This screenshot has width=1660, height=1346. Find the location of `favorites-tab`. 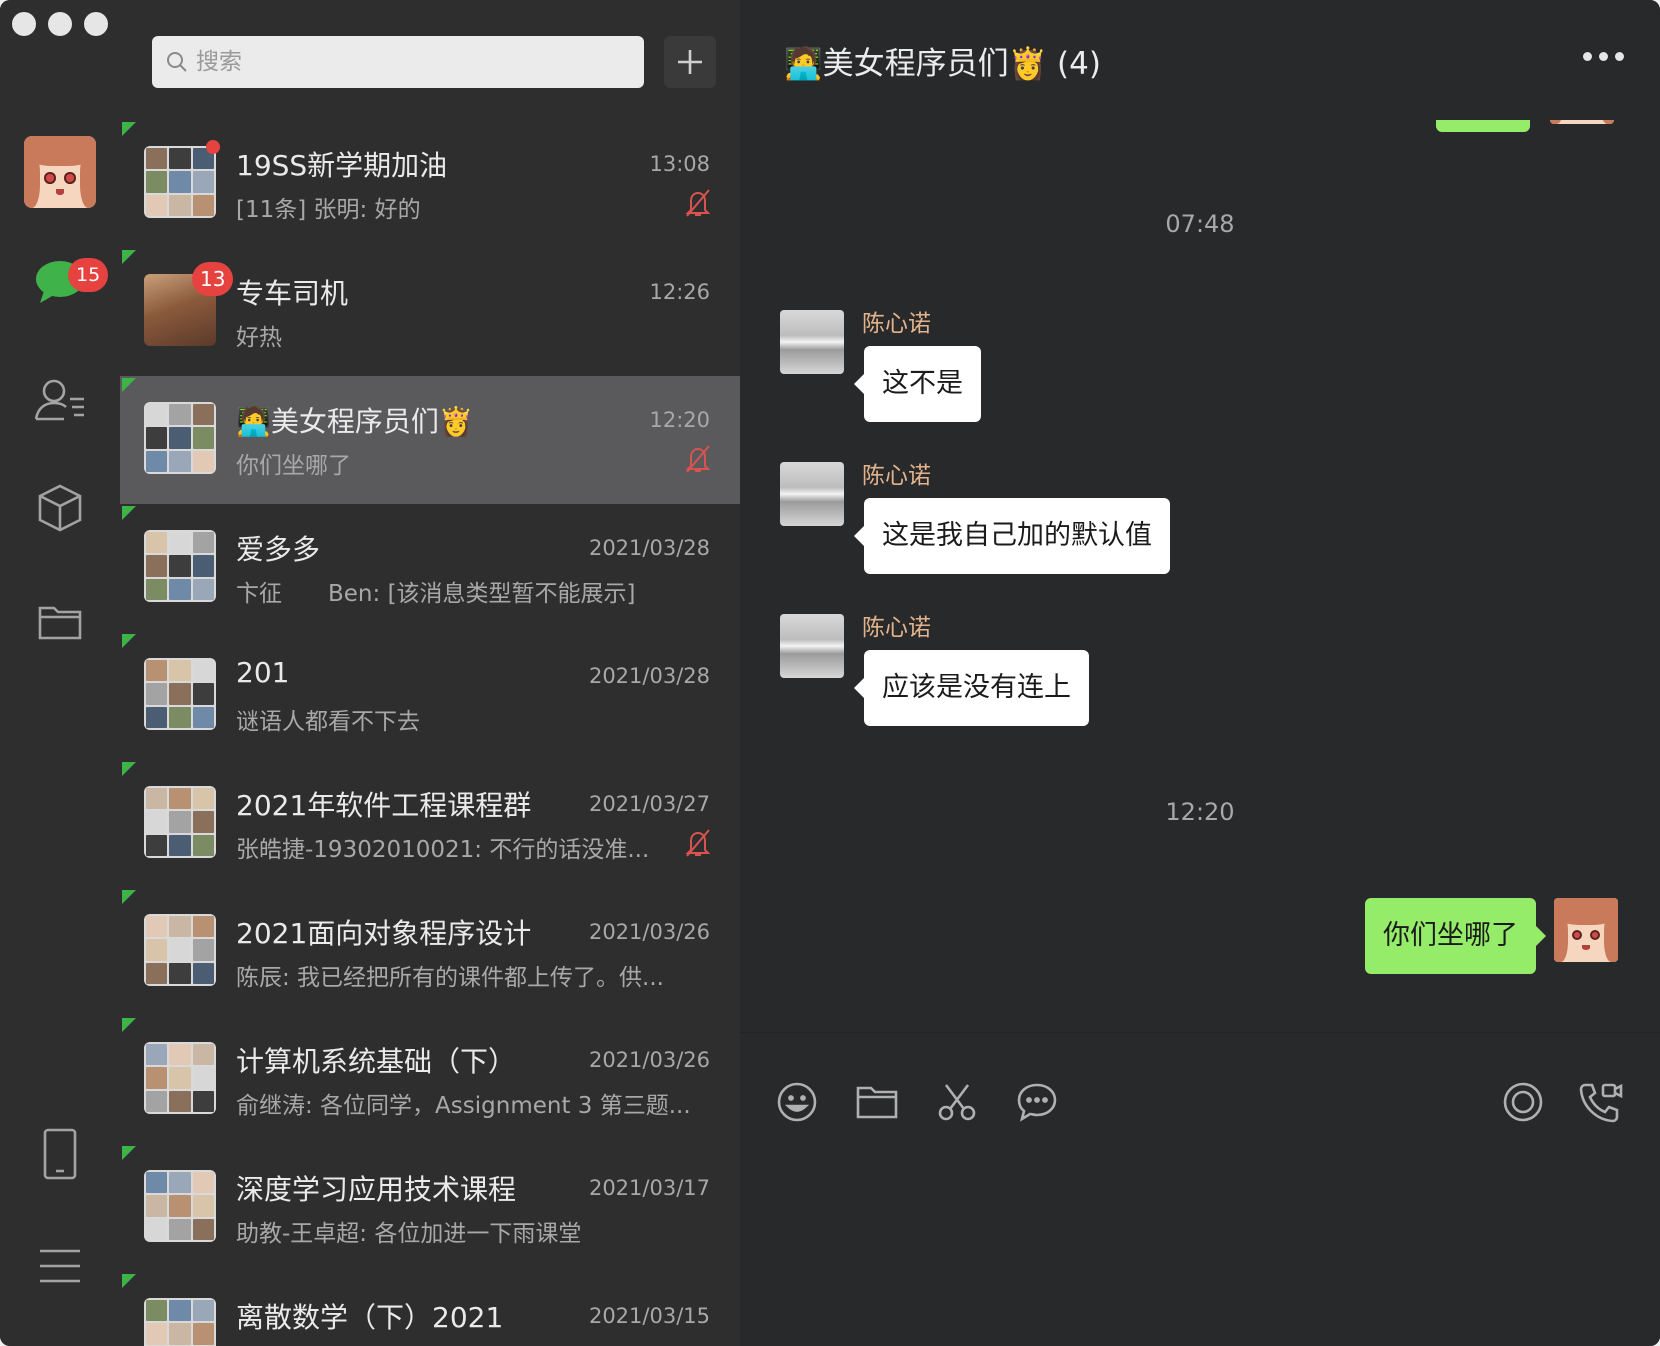

favorites-tab is located at coordinates (60, 508).